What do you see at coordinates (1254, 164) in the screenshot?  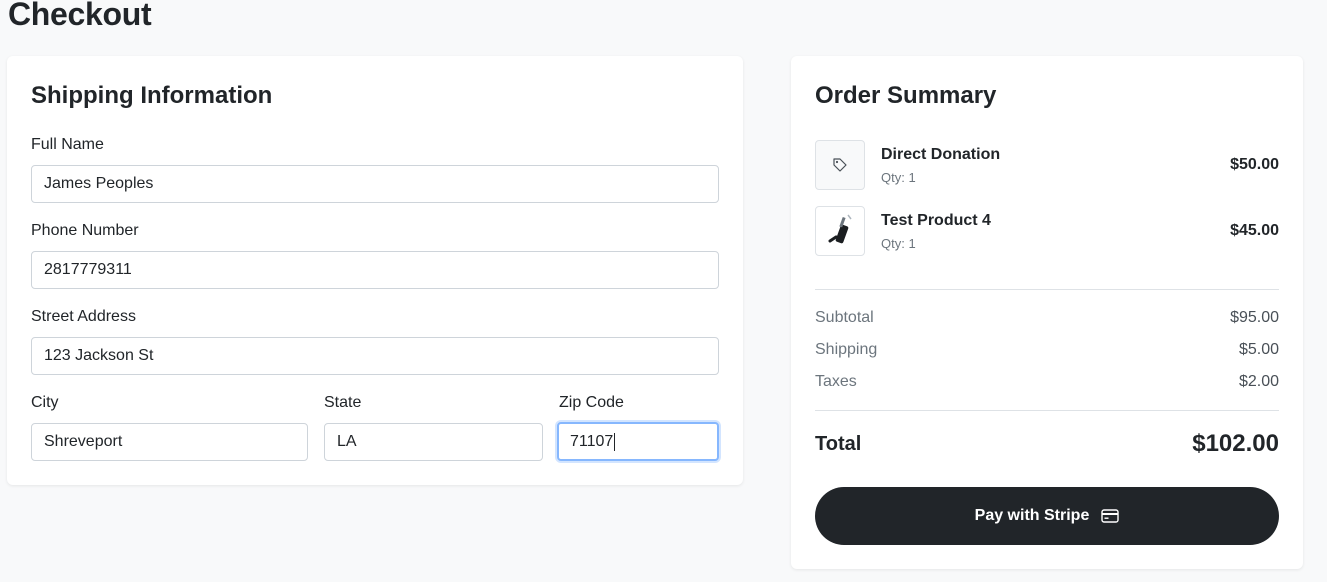 I see `item-price: $50.00` at bounding box center [1254, 164].